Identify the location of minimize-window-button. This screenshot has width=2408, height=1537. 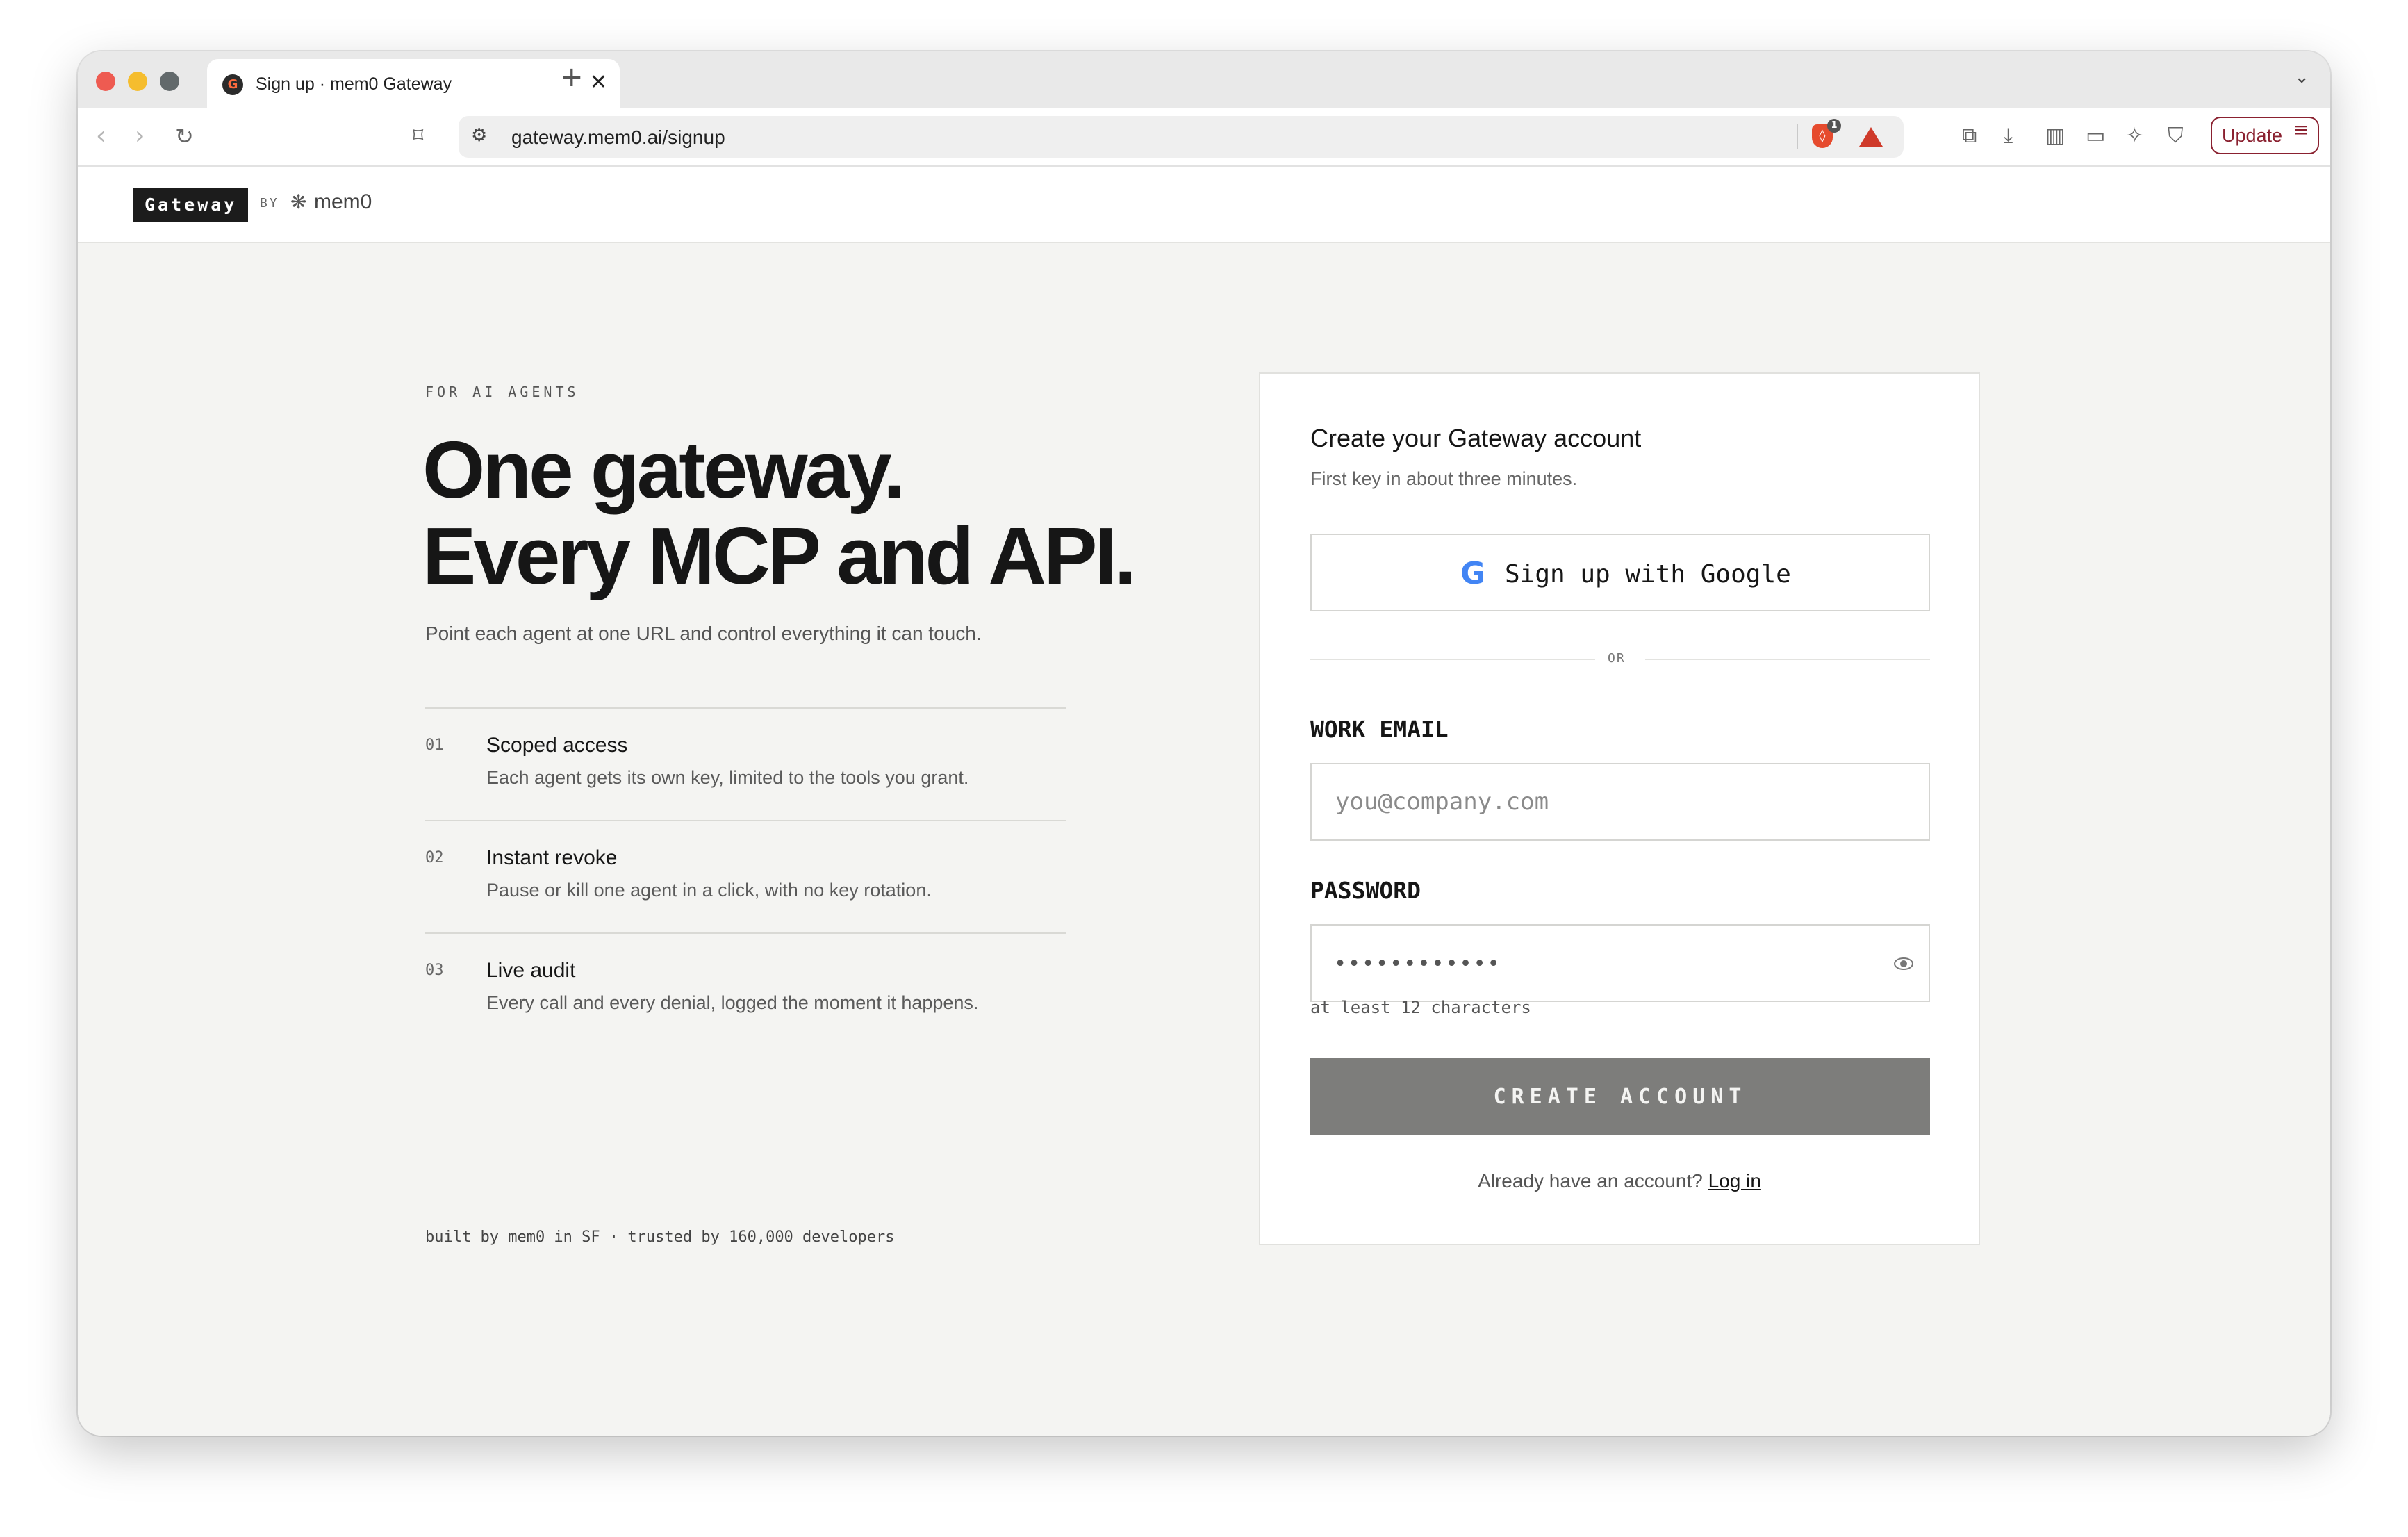
(137, 81).